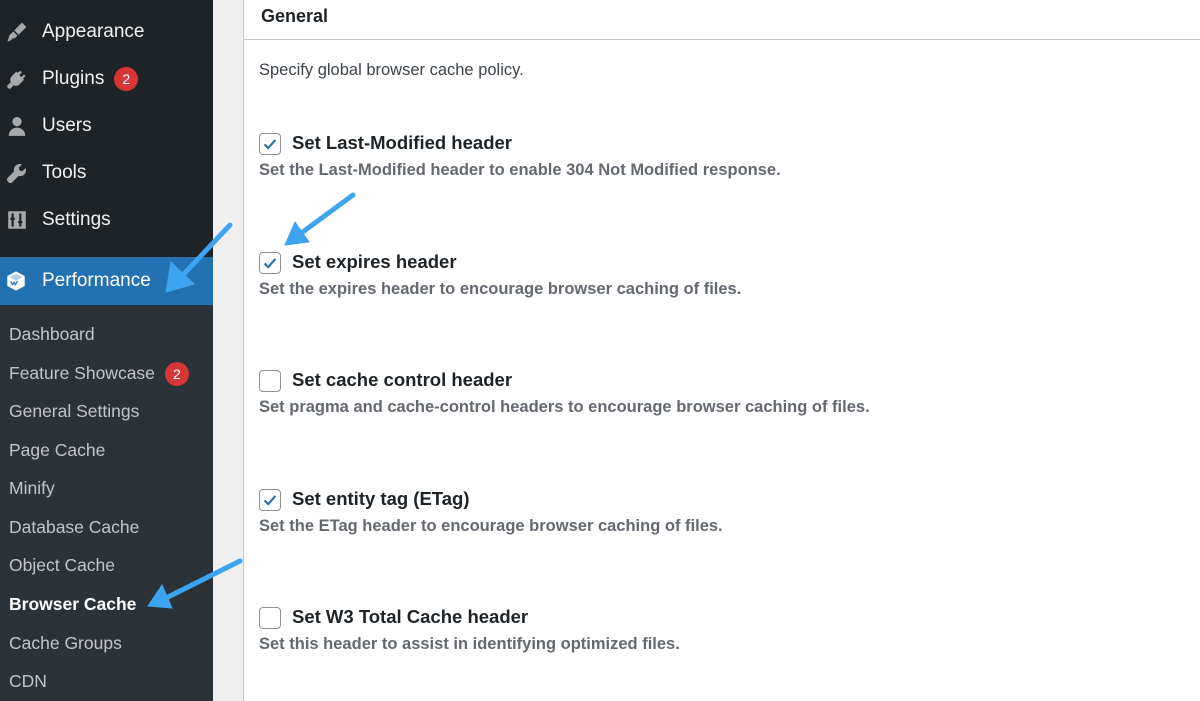 The image size is (1200, 701). I want to click on sidebar-item-label: Appearance, so click(93, 31).